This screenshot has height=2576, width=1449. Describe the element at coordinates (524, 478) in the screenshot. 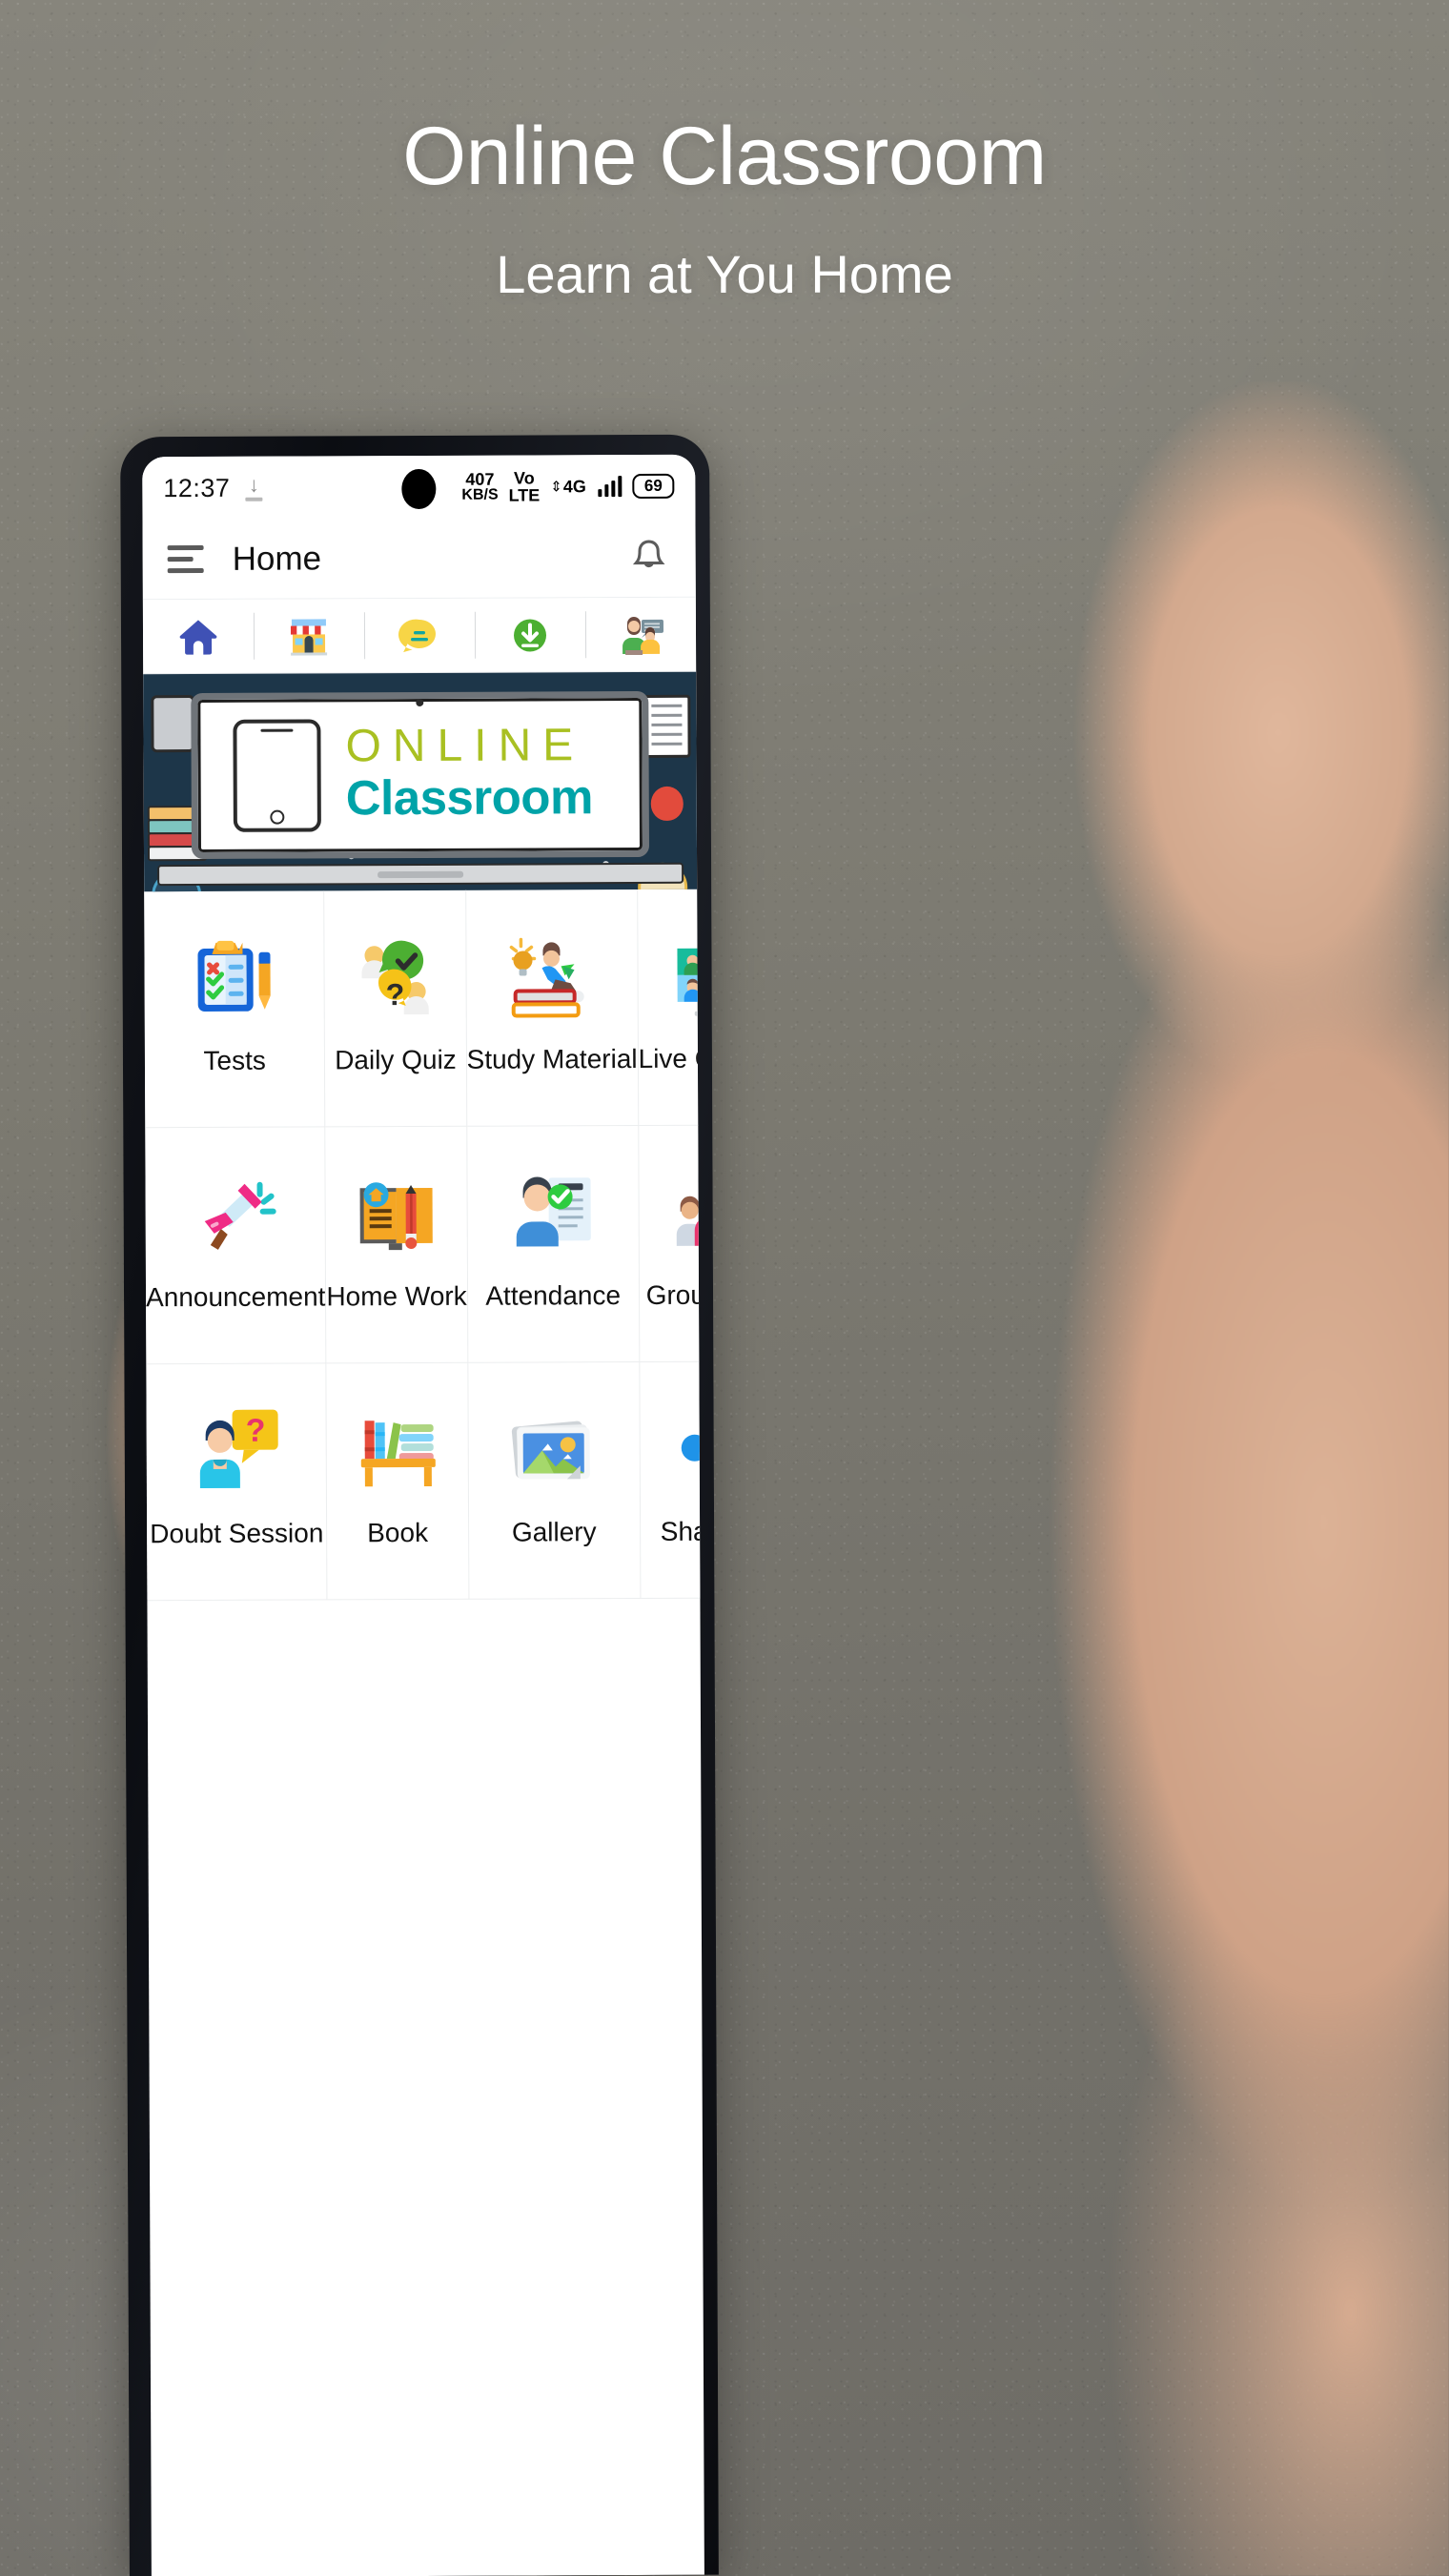

I see `volte-line1: Vo` at that location.